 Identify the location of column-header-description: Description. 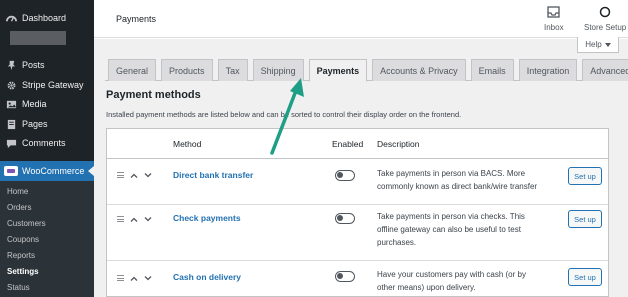
(398, 144).